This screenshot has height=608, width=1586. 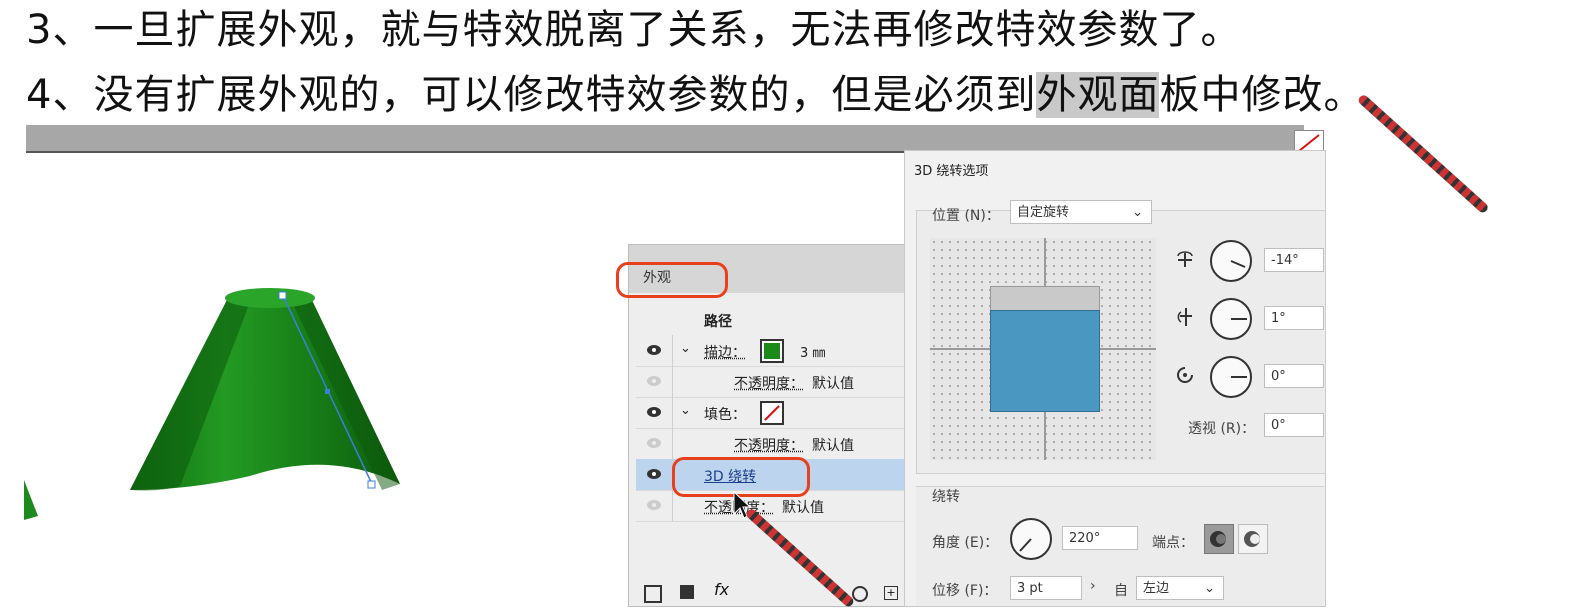 I want to click on from-select: 左边 ⌄, so click(x=1180, y=588).